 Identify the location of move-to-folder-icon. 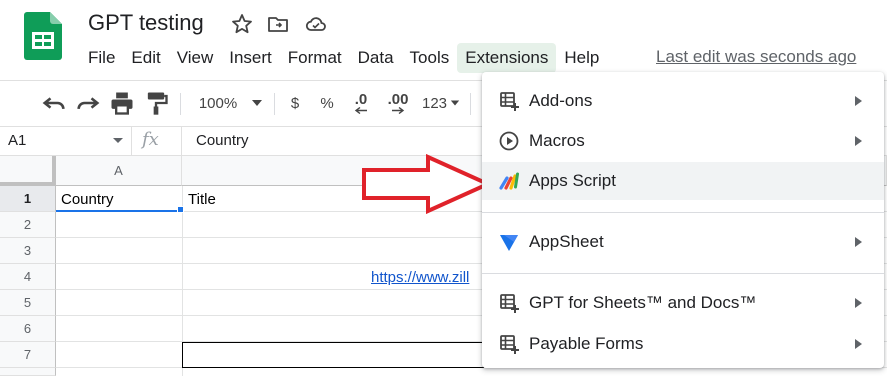
(278, 24).